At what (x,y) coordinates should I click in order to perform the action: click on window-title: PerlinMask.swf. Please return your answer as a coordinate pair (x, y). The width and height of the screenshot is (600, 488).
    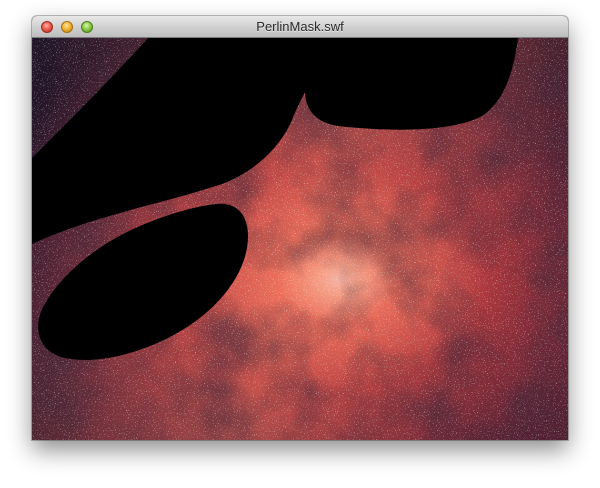
    Looking at the image, I should click on (300, 26).